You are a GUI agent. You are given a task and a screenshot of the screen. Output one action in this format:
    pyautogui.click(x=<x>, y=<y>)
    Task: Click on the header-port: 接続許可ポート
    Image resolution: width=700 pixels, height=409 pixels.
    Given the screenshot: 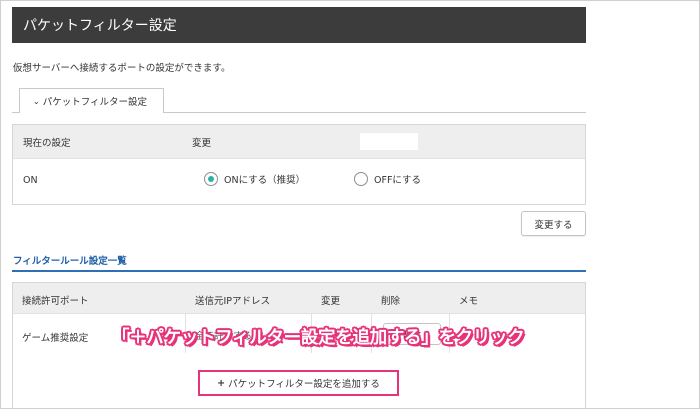 What is the action you would take?
    pyautogui.click(x=55, y=301)
    